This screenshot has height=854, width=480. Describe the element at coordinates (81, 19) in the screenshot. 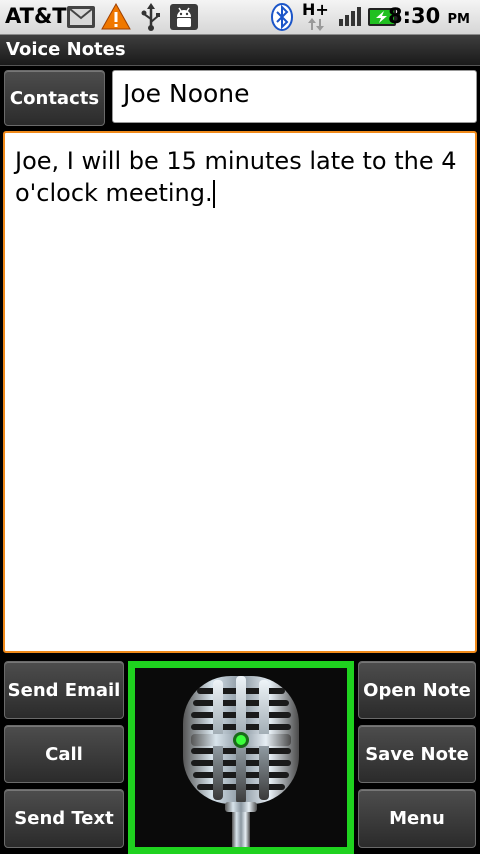

I see `email-icon` at that location.